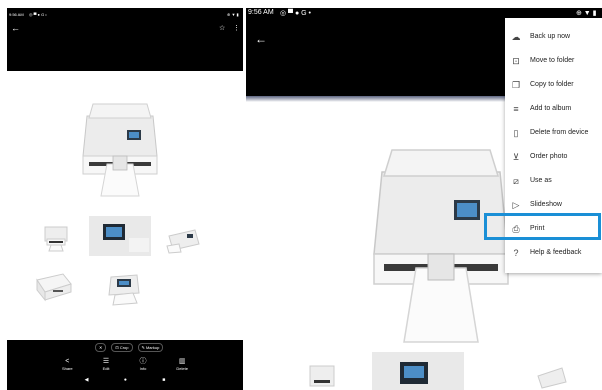 This screenshot has width=602, height=390. I want to click on more-vert-icon: ⋮, so click(236, 28).